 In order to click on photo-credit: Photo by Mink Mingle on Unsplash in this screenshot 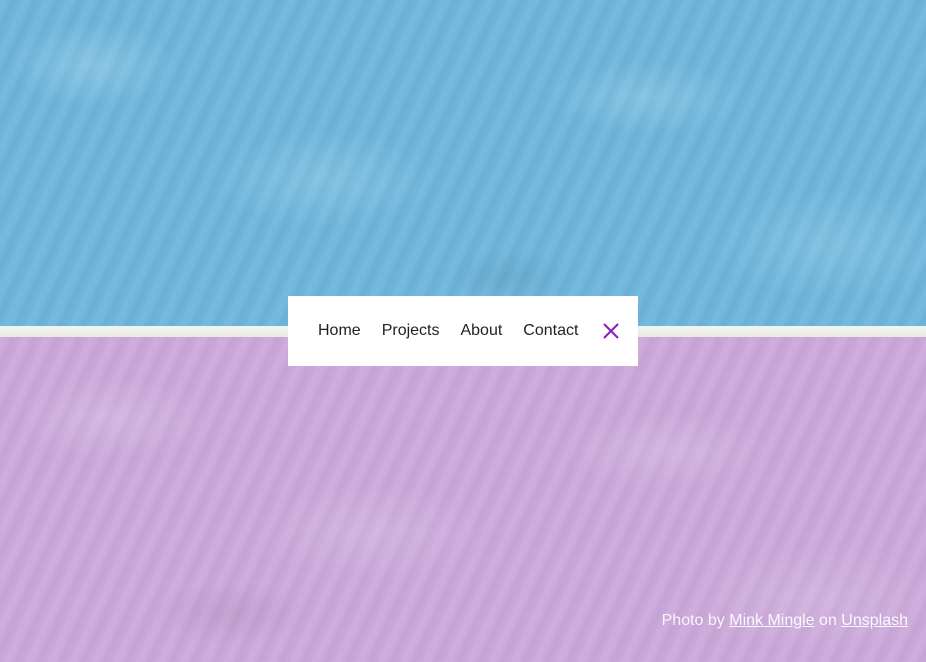, I will do `click(785, 621)`.